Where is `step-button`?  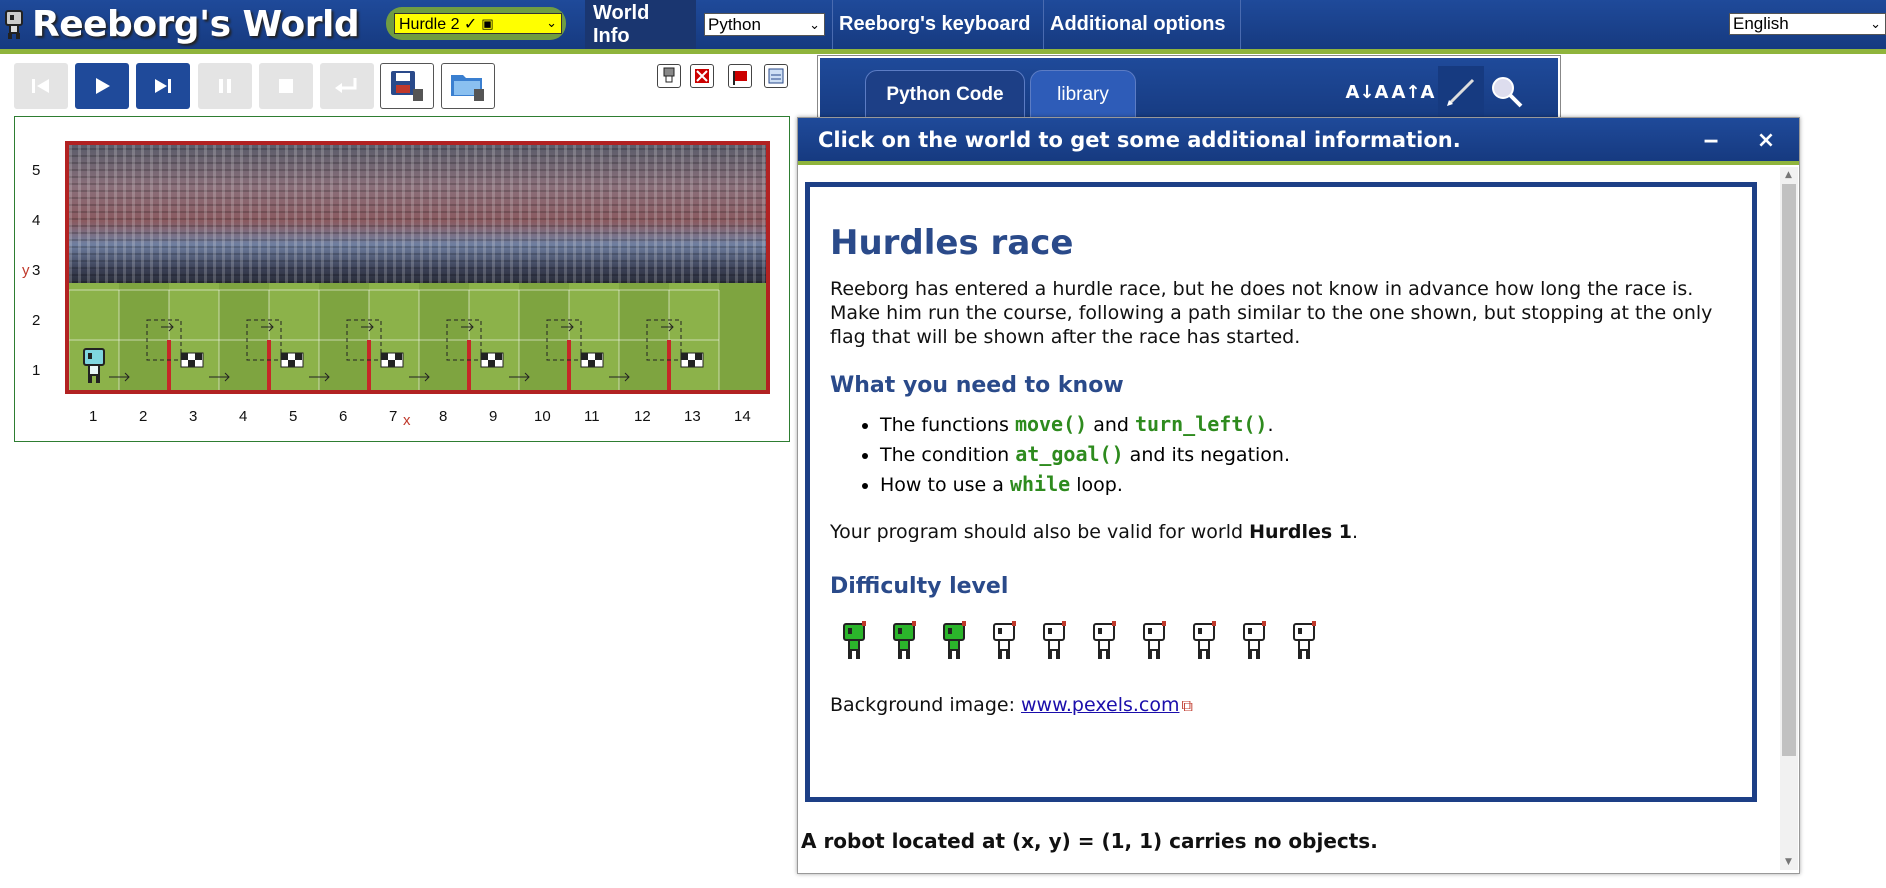
step-button is located at coordinates (163, 86).